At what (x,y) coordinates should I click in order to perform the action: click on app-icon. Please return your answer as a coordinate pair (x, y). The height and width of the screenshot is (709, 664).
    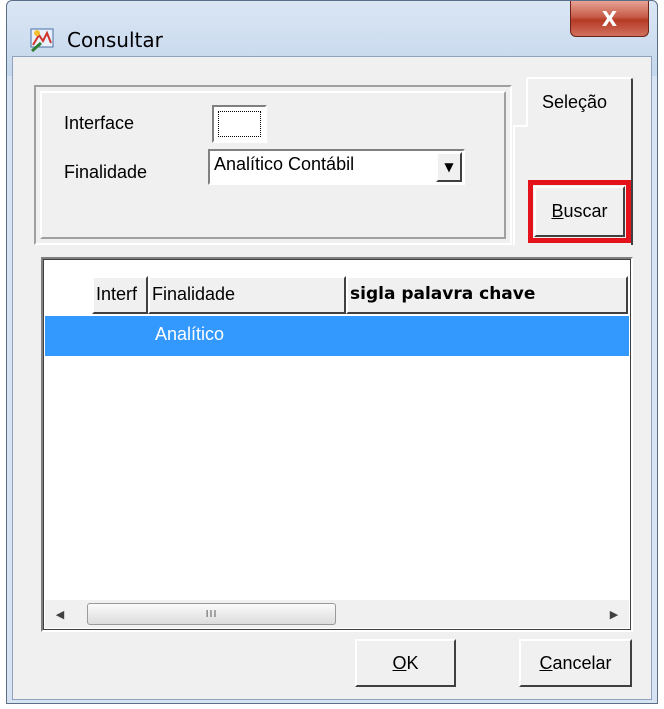
    Looking at the image, I should click on (42, 40).